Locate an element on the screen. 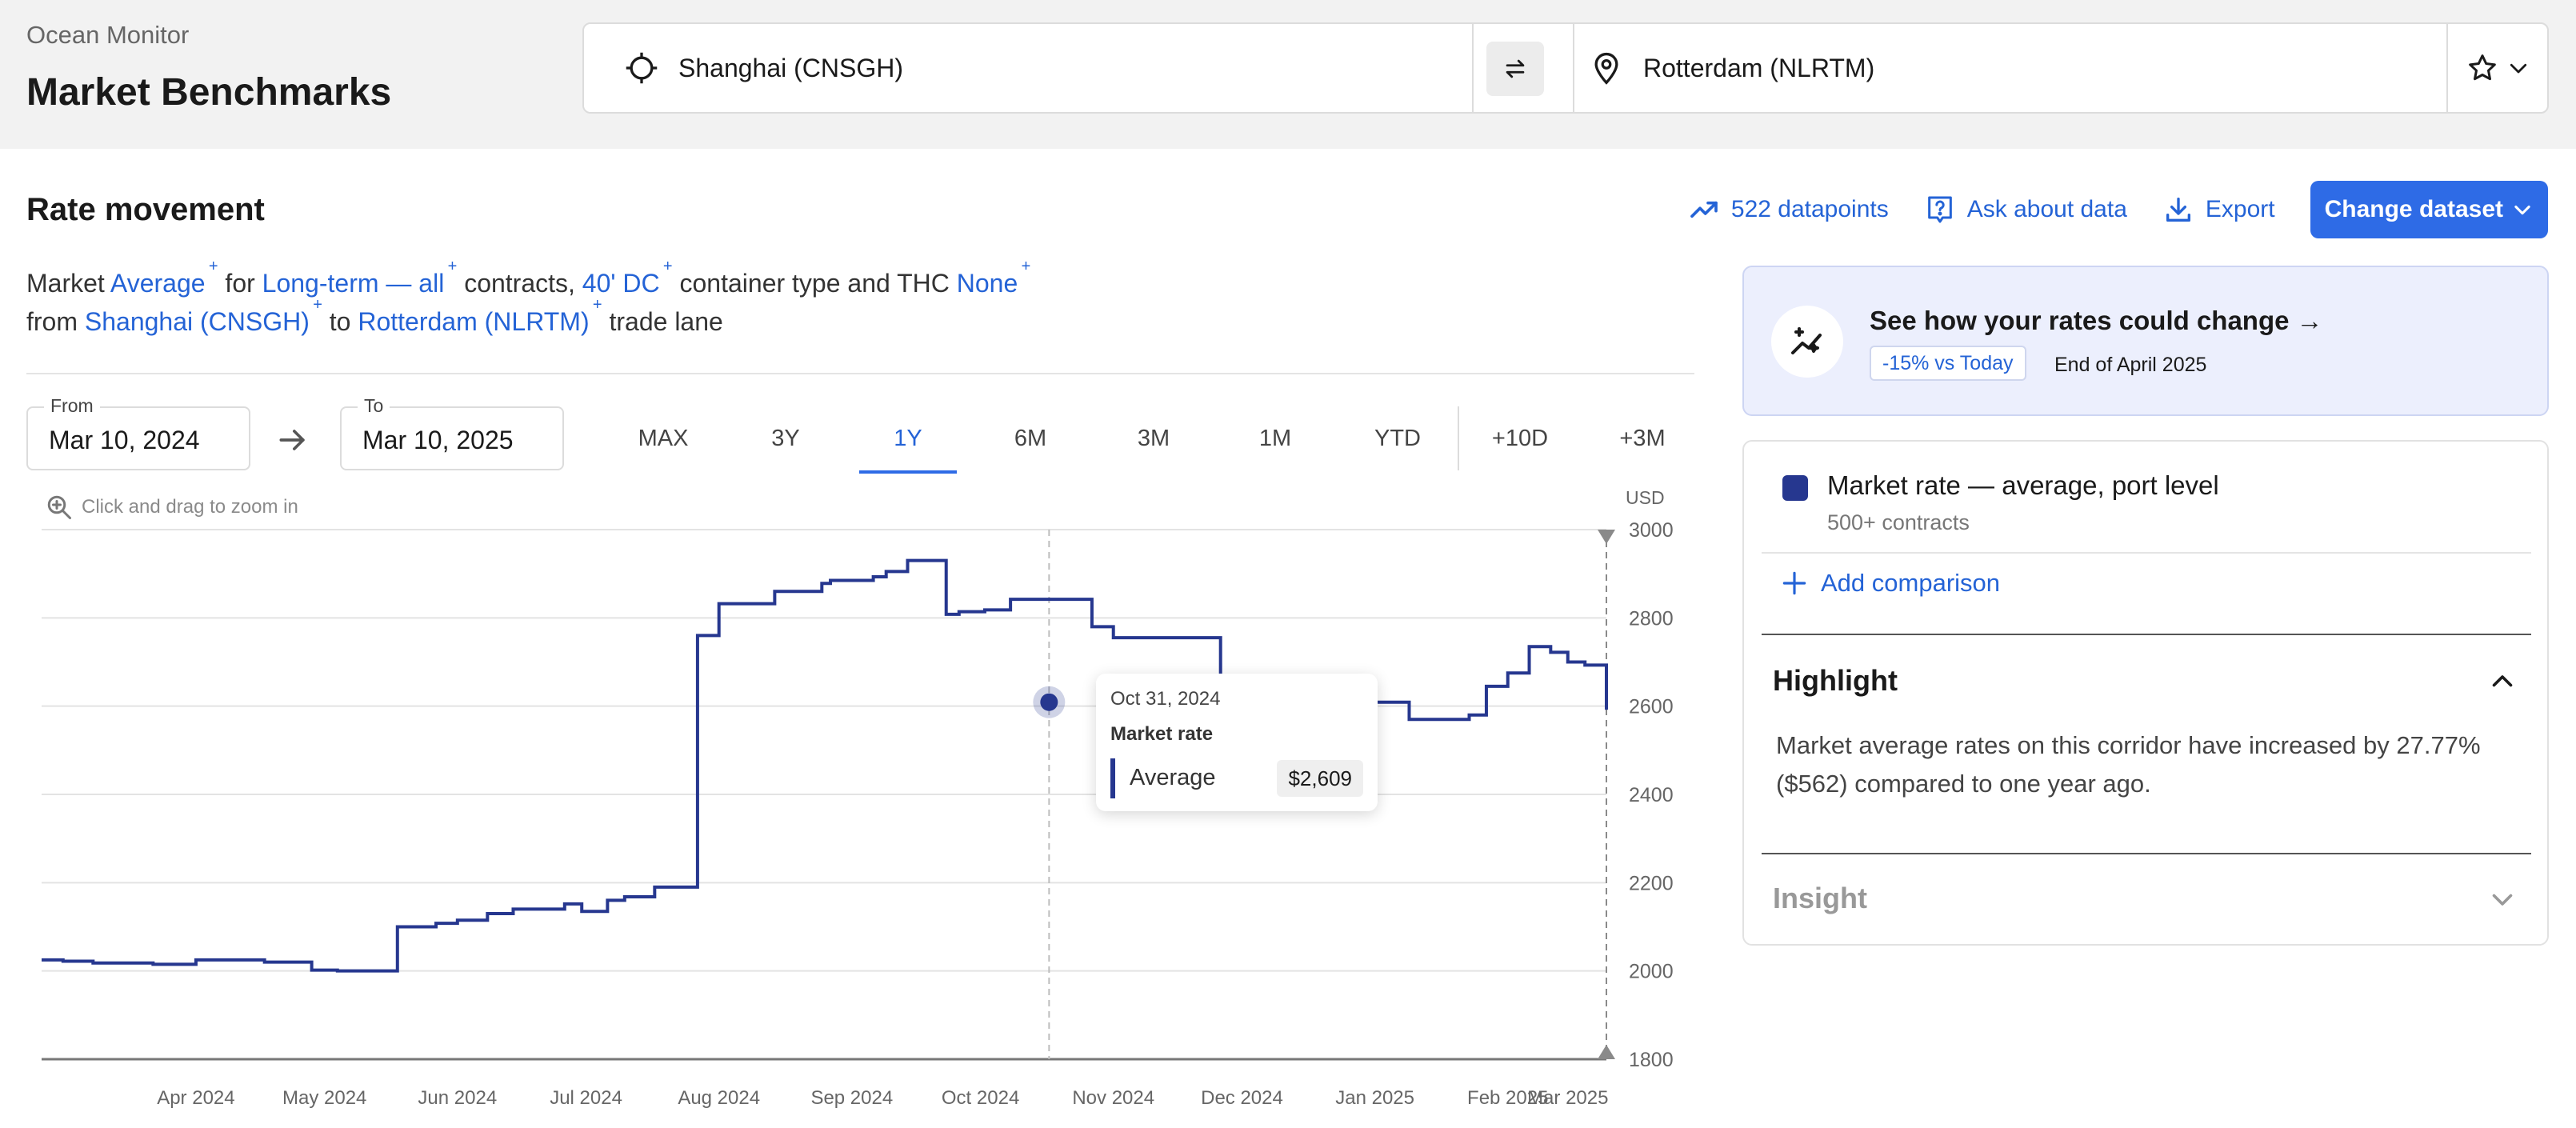  tooltip-date: Oct 31, 2024 is located at coordinates (1165, 699).